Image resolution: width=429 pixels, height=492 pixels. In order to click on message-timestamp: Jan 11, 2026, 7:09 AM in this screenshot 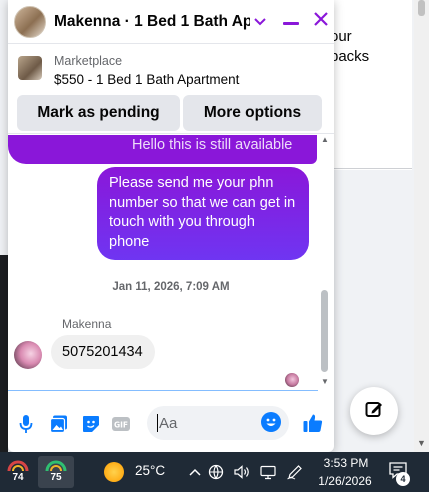, I will do `click(171, 287)`.